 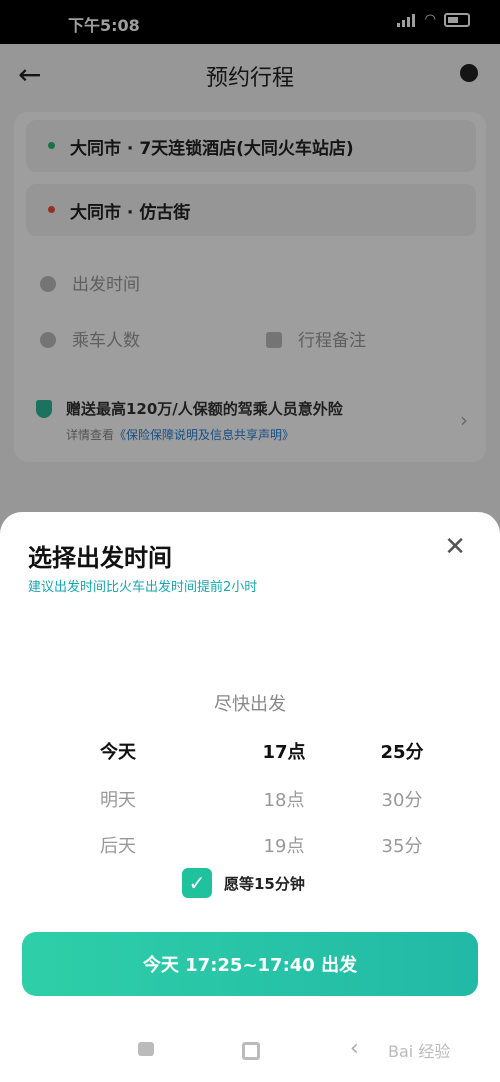 What do you see at coordinates (284, 751) in the screenshot?
I see `hour-option: 17点` at bounding box center [284, 751].